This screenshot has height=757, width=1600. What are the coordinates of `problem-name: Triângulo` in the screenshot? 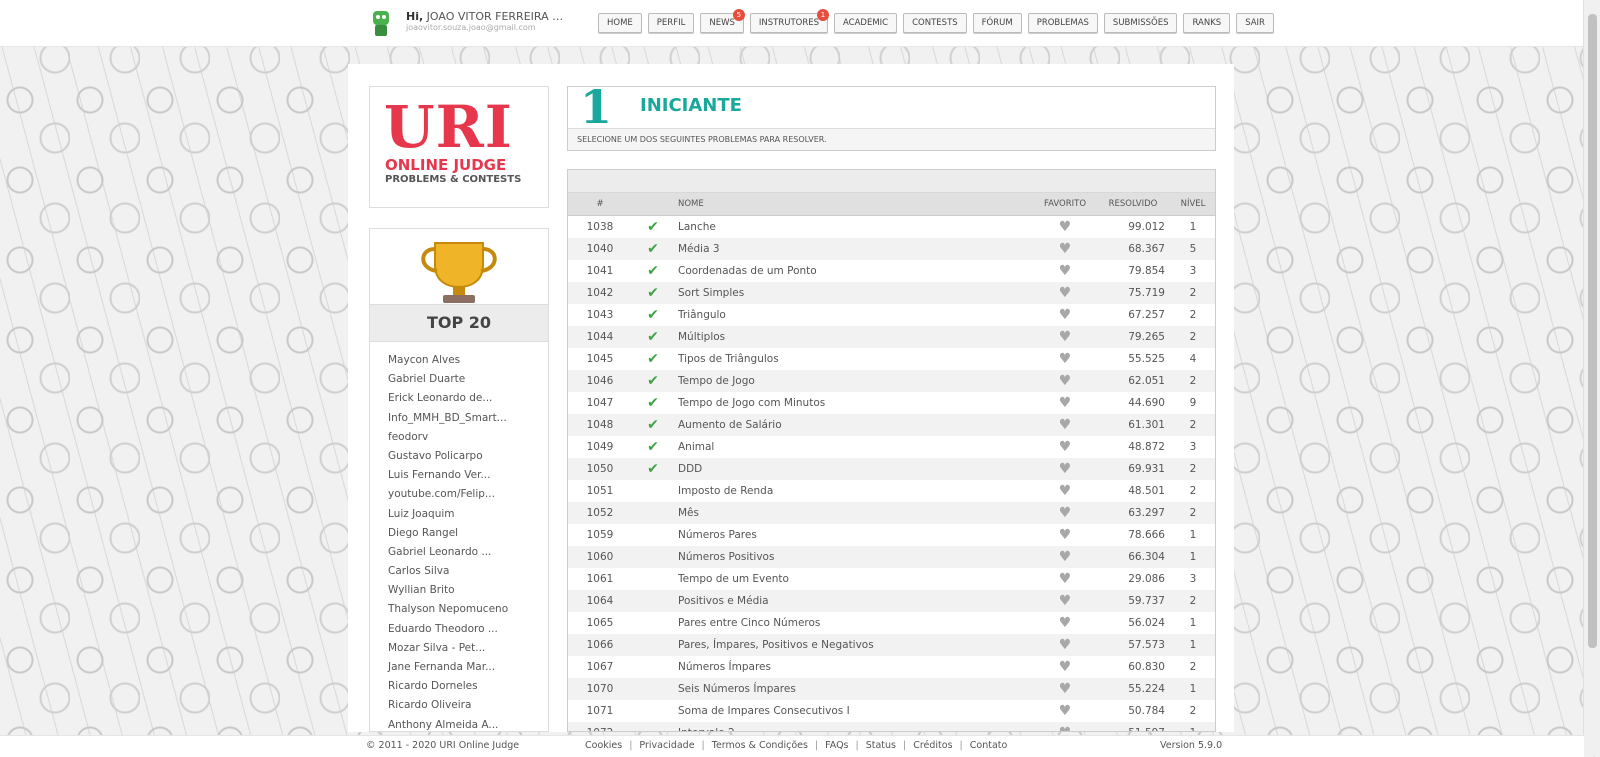 It's located at (852, 315).